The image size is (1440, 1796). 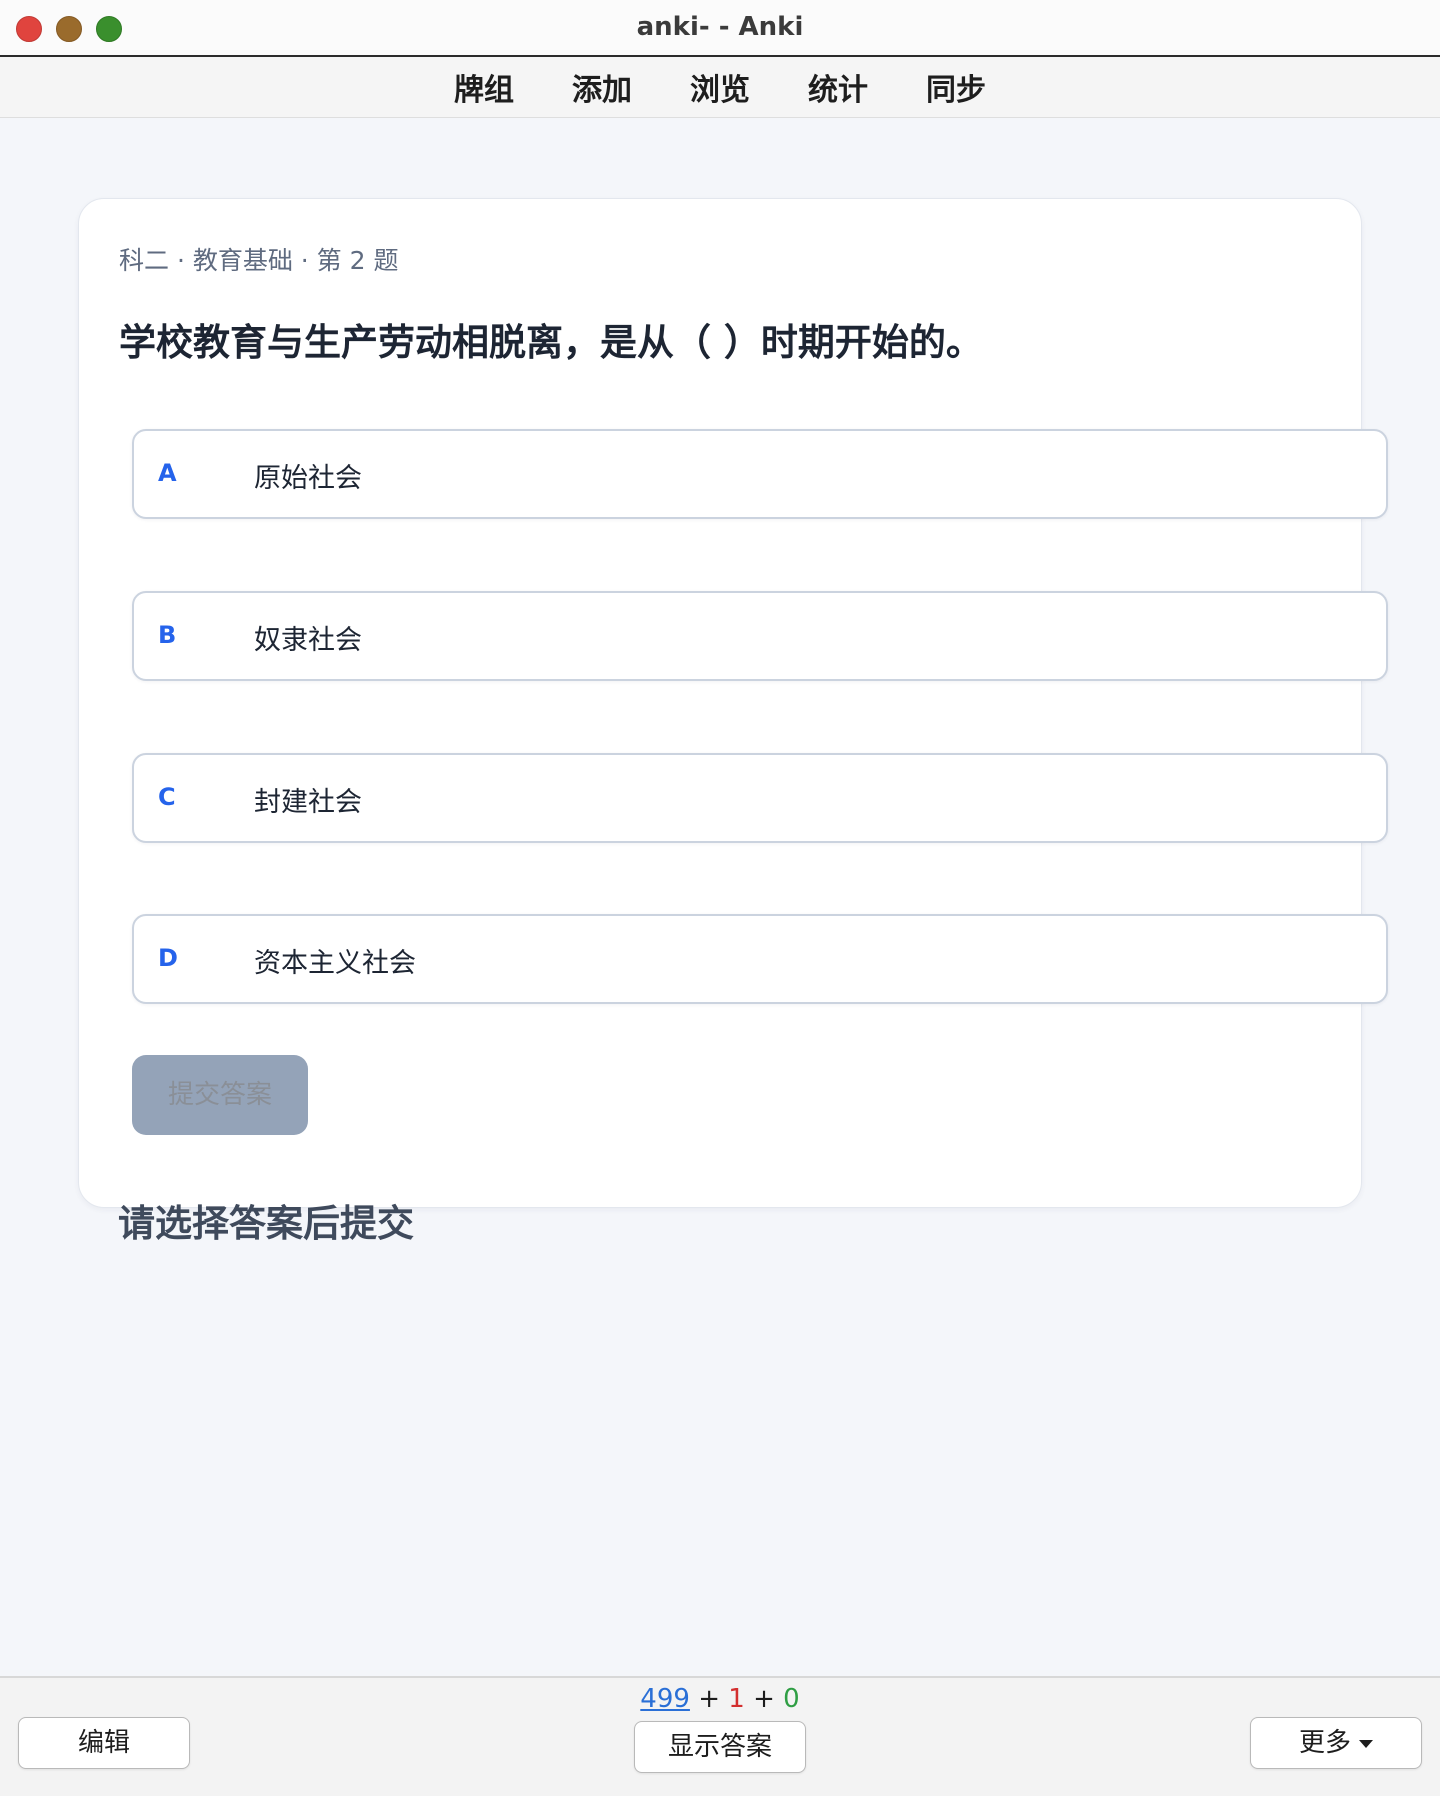 What do you see at coordinates (168, 958) in the screenshot?
I see `option-letter: D` at bounding box center [168, 958].